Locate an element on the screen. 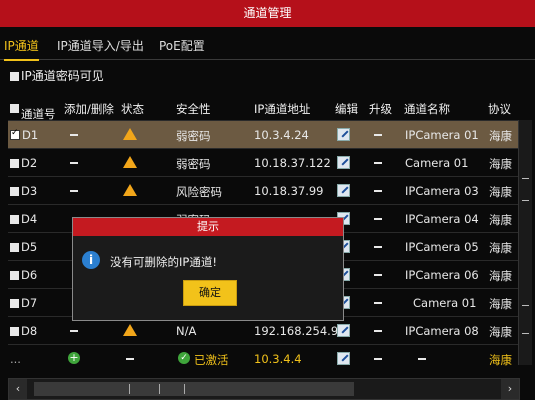 The width and height of the screenshot is (535, 400). tab-import-export: IP通道导入/导出 is located at coordinates (100, 45).